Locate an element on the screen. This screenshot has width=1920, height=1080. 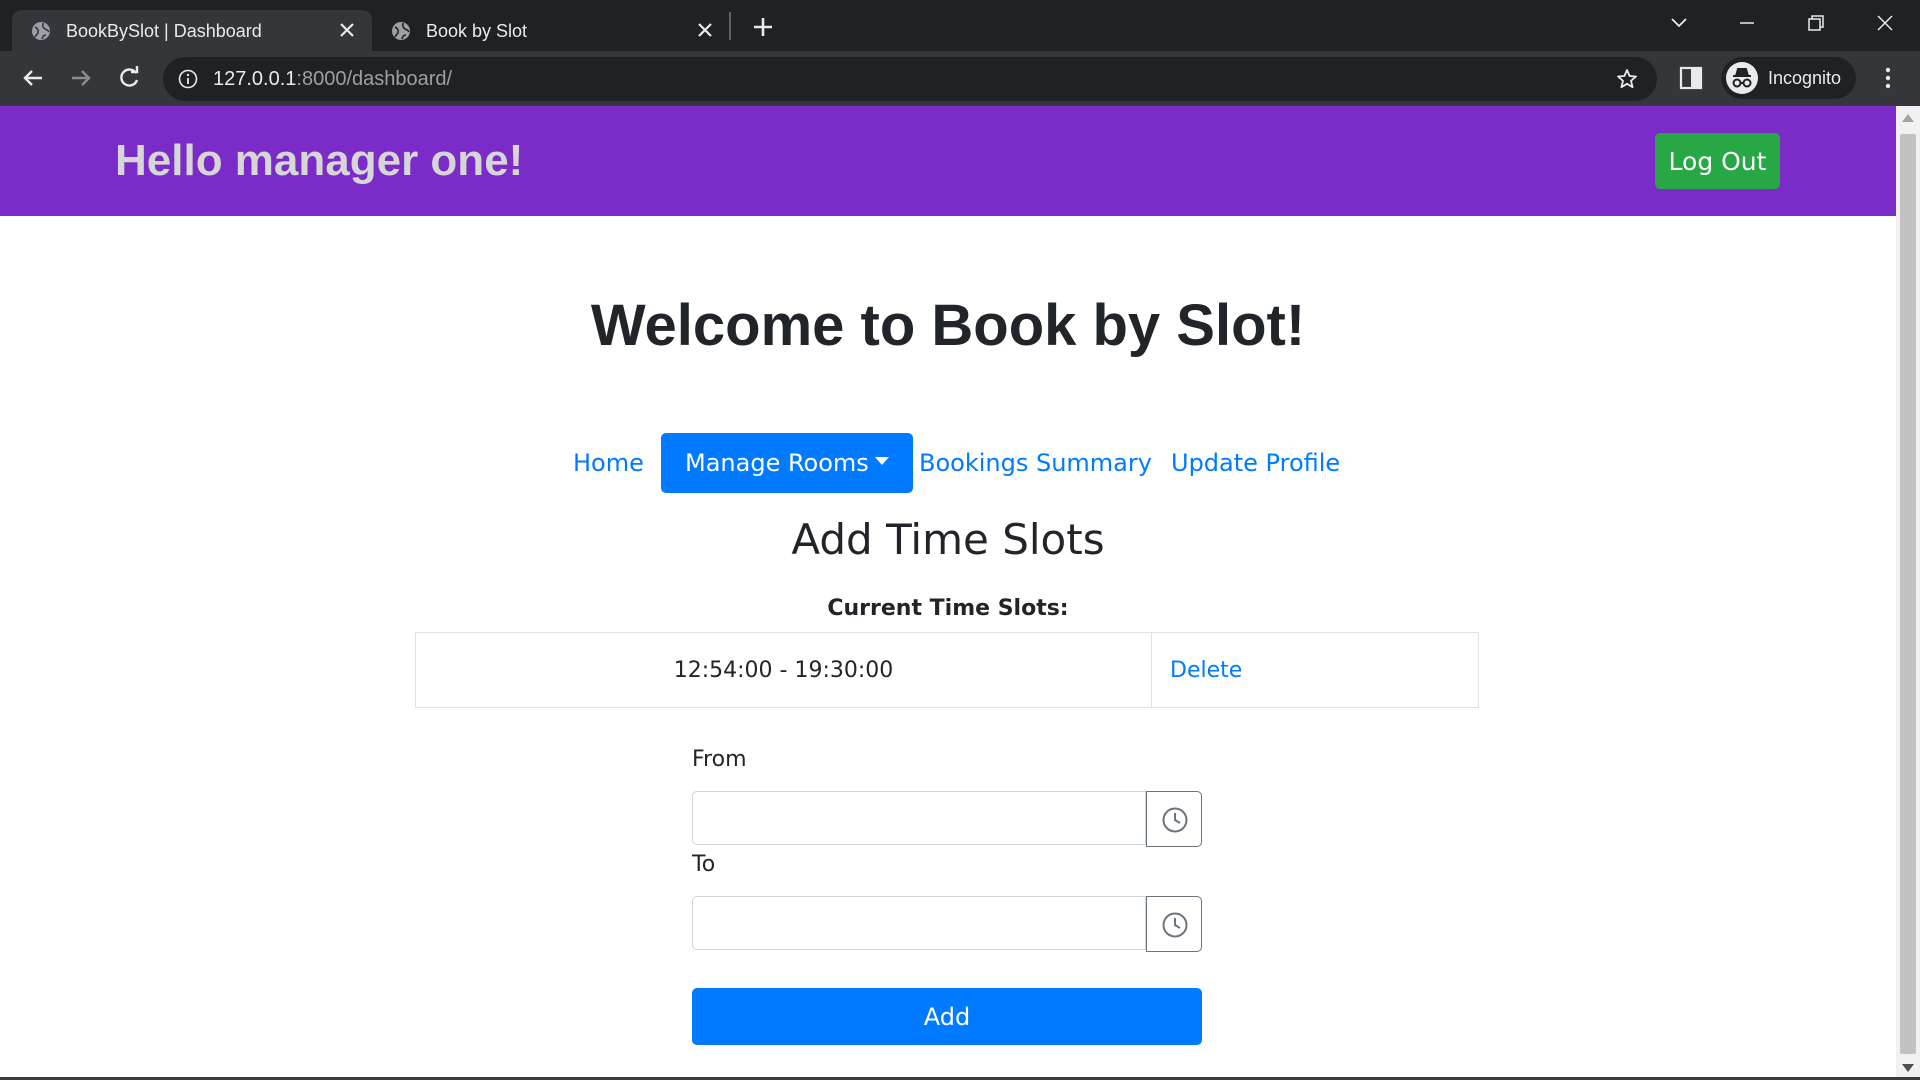
incognito-icon is located at coordinates (1742, 78).